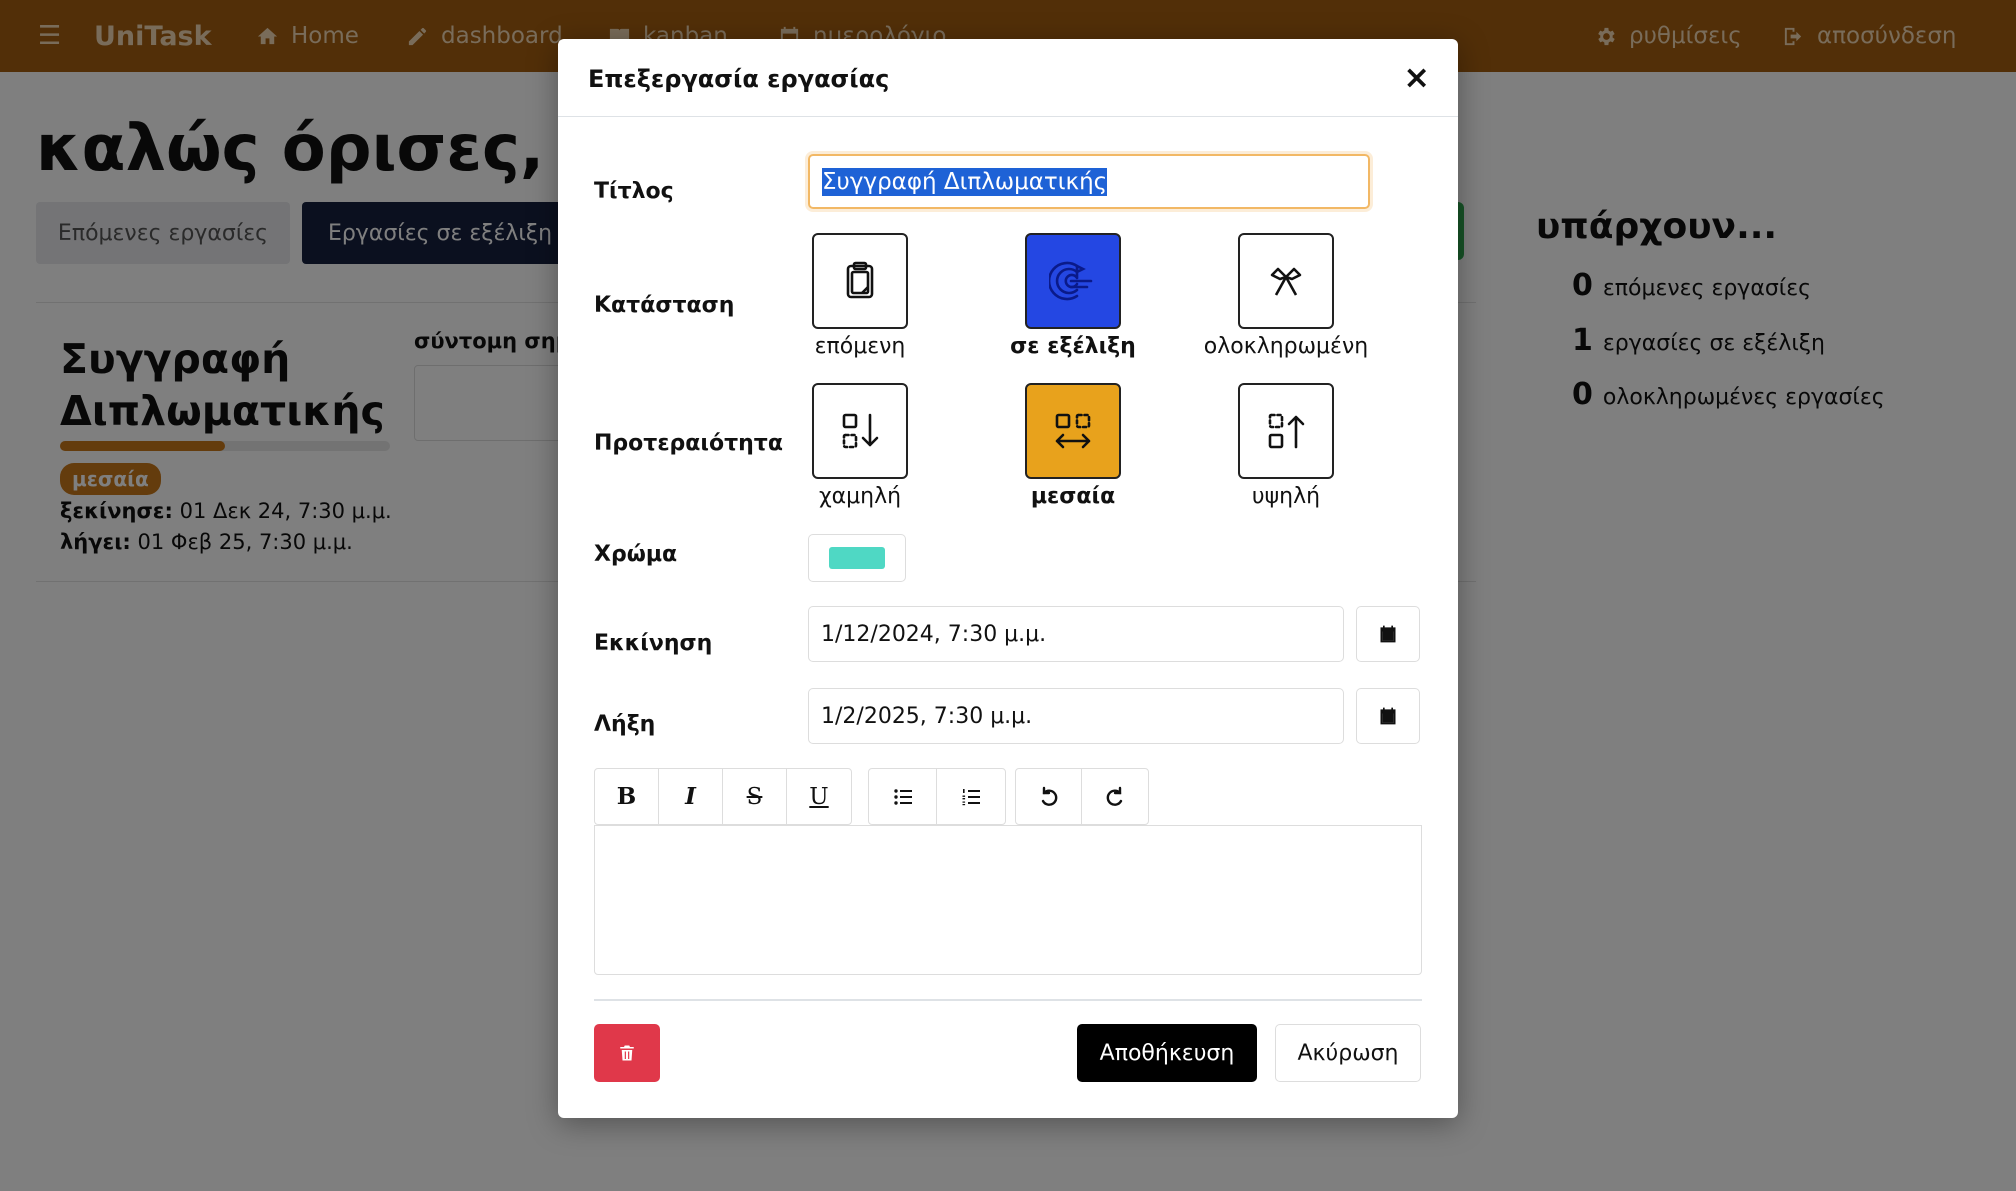 The width and height of the screenshot is (2016, 1191). Describe the element at coordinates (1348, 1053) in the screenshot. I see `cancel-button: Ακύρωση` at that location.